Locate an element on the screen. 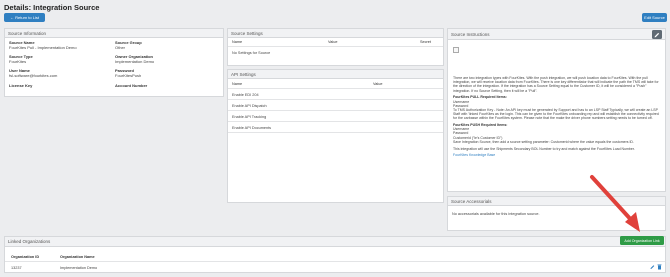  account-number-field: Account Number is located at coordinates (131, 86).